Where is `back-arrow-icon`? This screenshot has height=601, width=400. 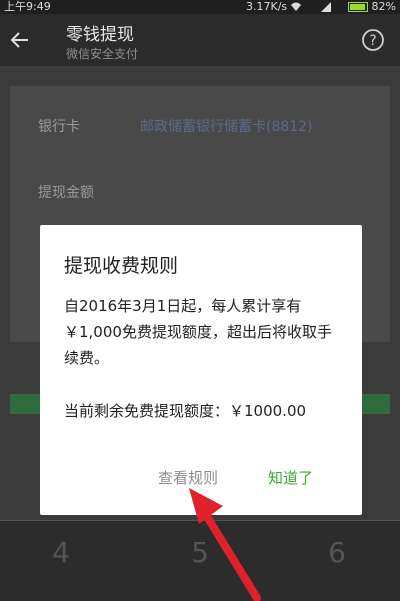
back-arrow-icon is located at coordinates (20, 40).